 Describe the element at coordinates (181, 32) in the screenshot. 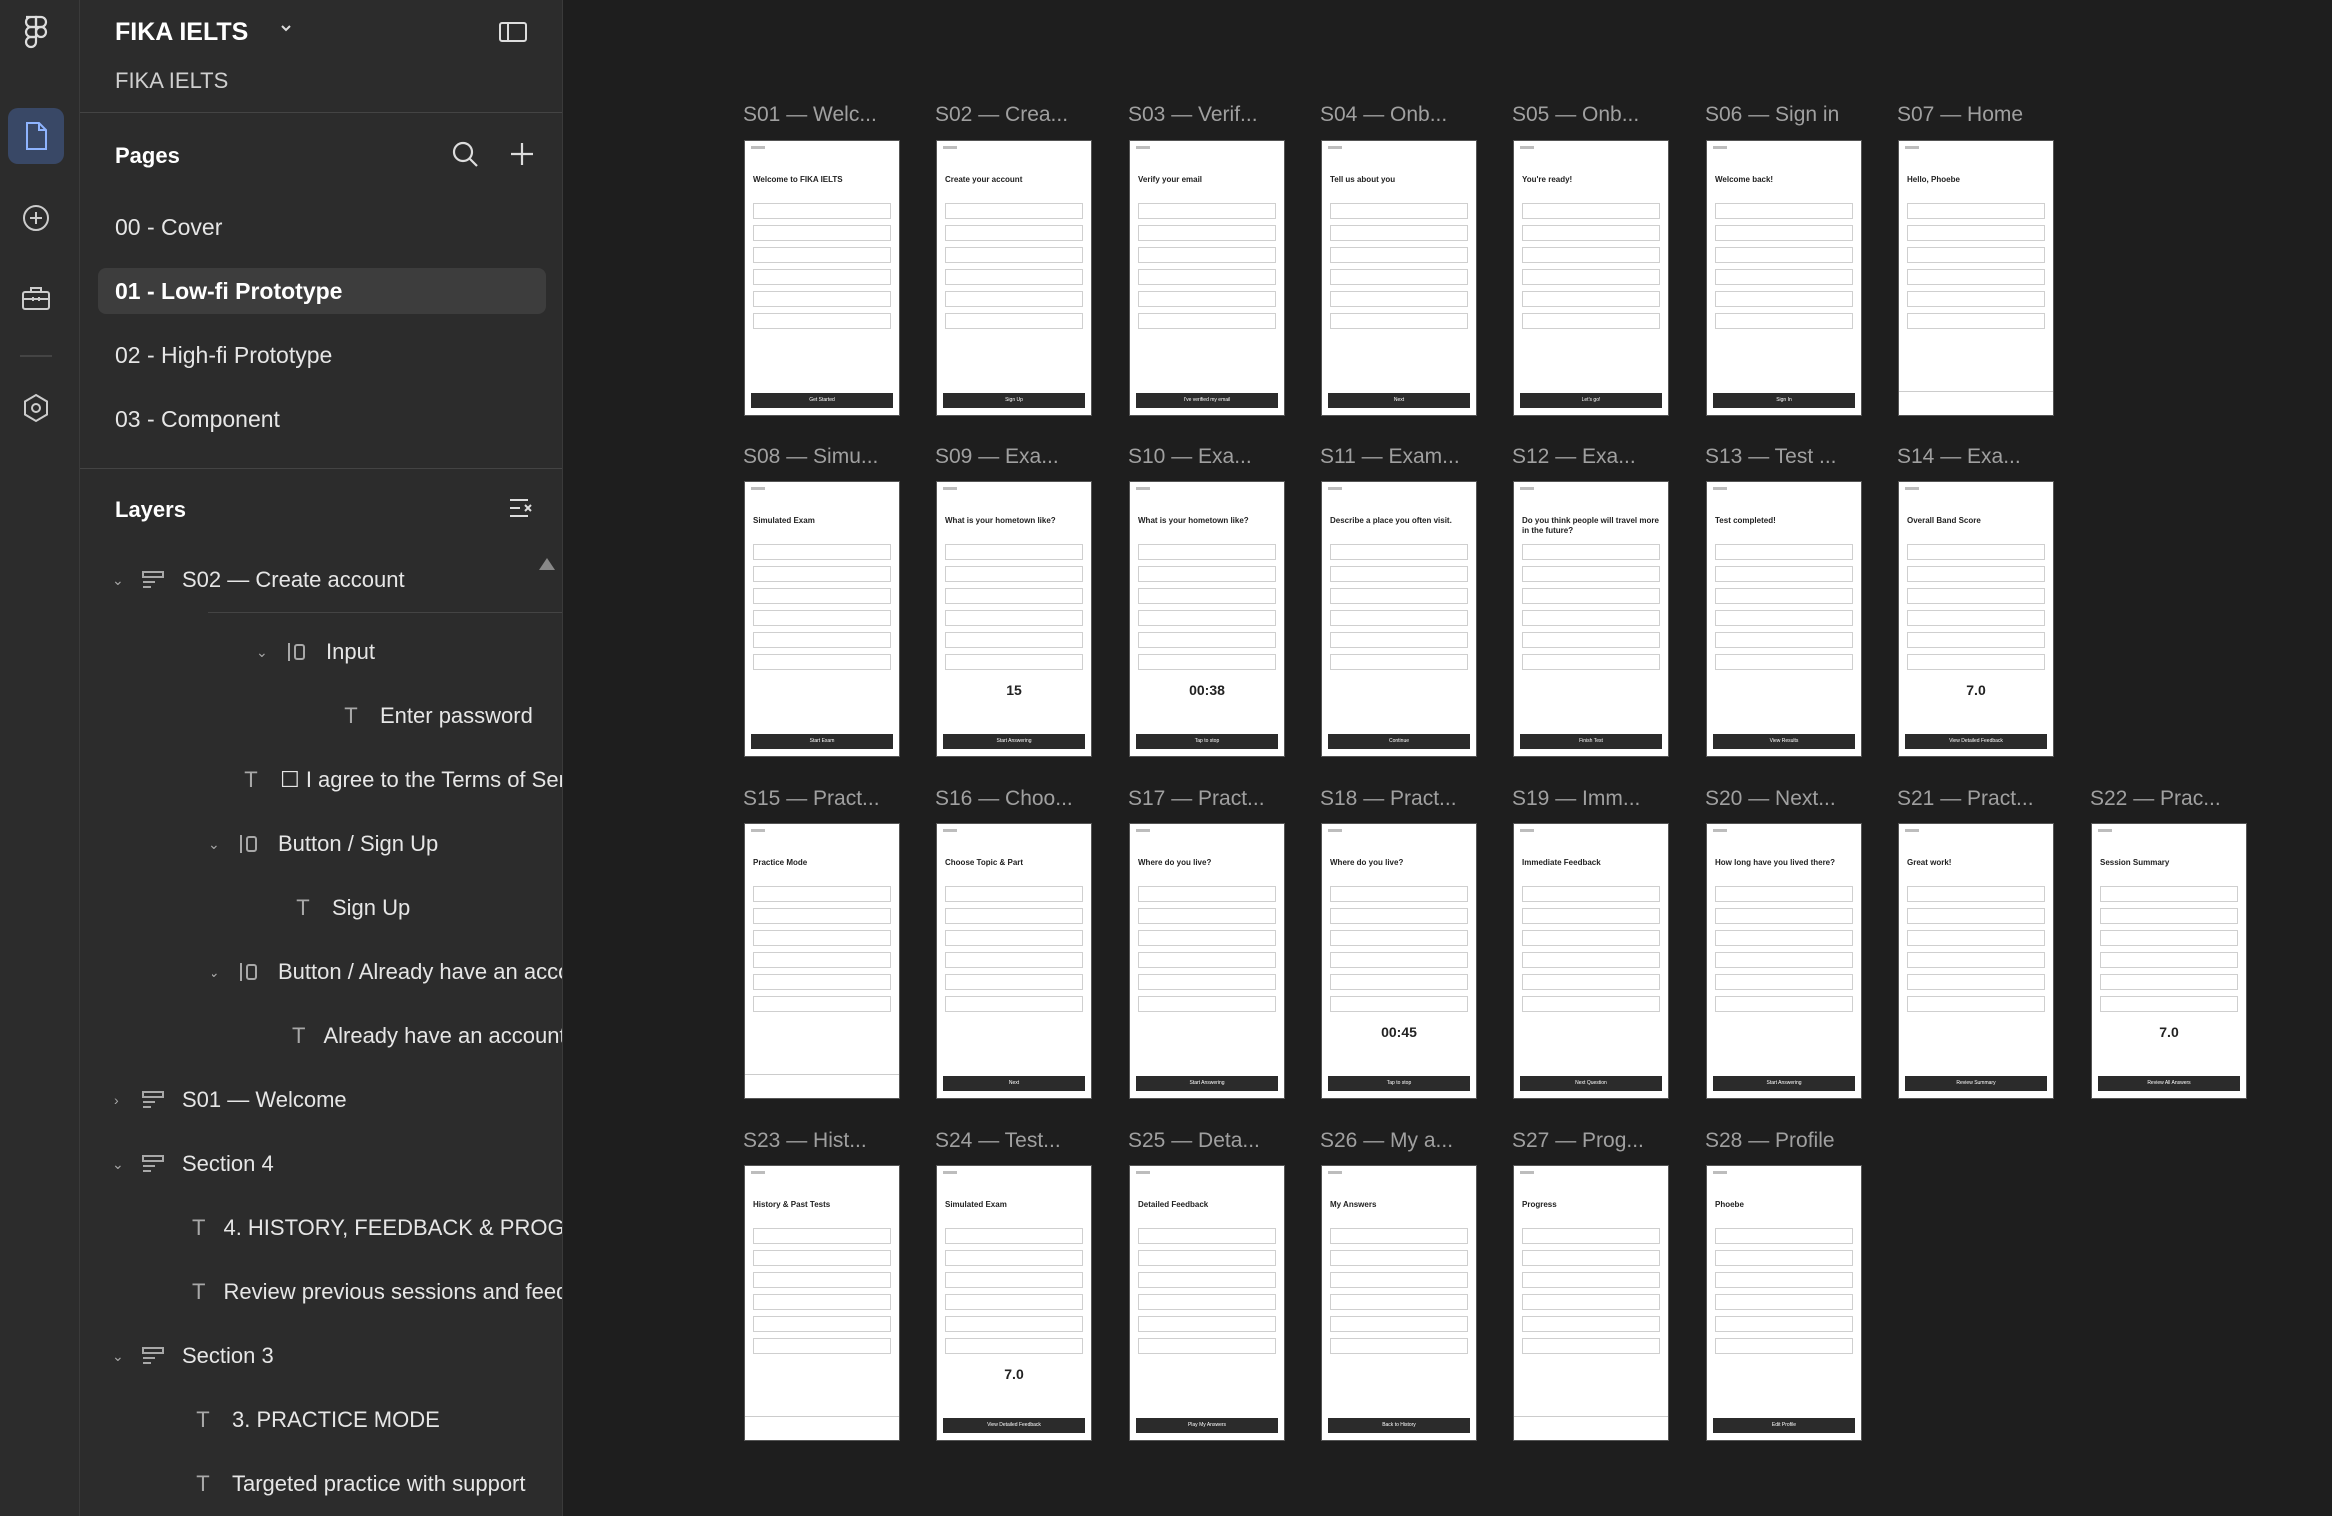

I see `file-title: FIKA IELTS` at that location.